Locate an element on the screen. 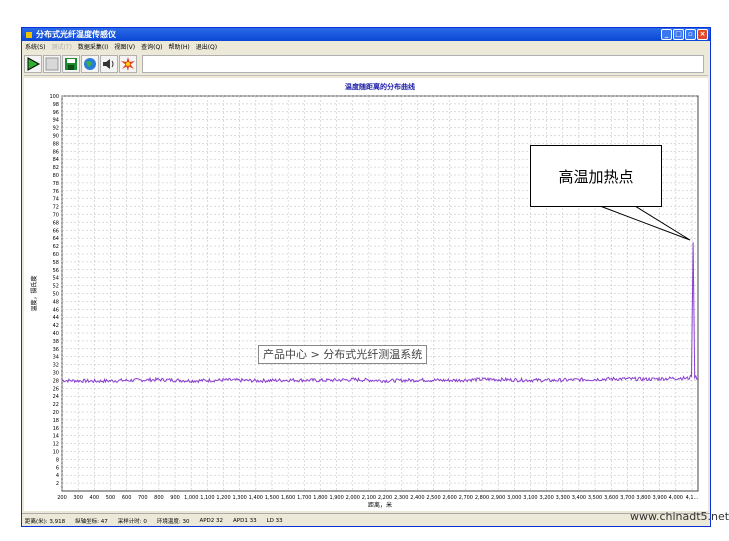 The image size is (729, 541). callout-pointer is located at coordinates (645, 223).